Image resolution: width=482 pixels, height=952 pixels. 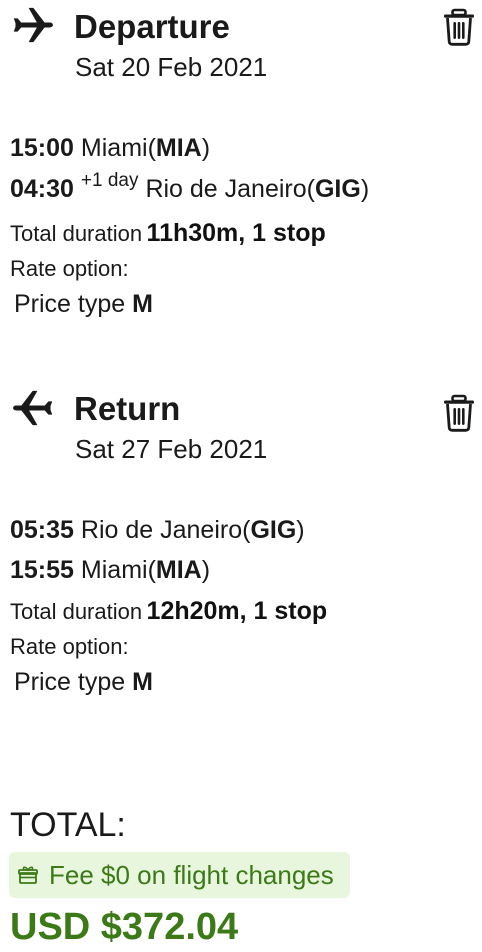 I want to click on return-leg-destination: 15:55 Miami(MIA), so click(x=110, y=570).